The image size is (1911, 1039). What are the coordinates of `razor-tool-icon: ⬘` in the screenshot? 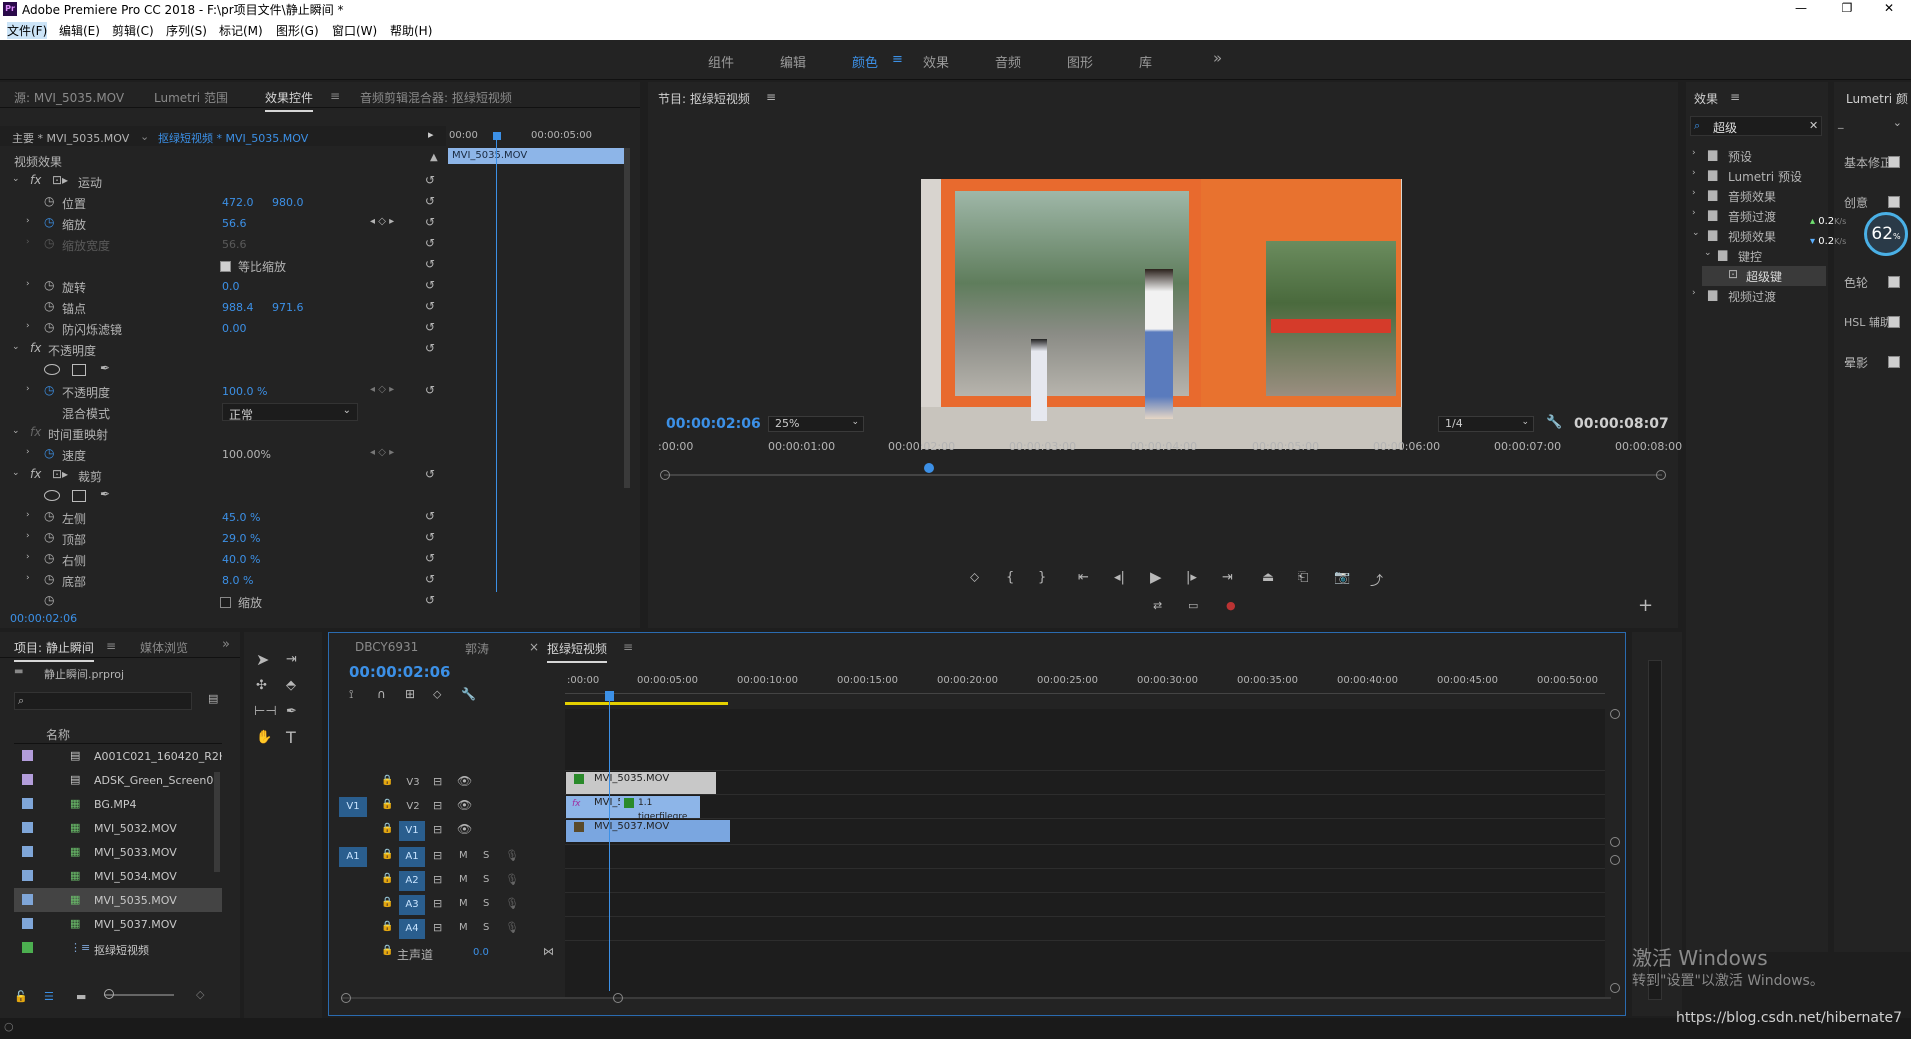 It's located at (291, 685).